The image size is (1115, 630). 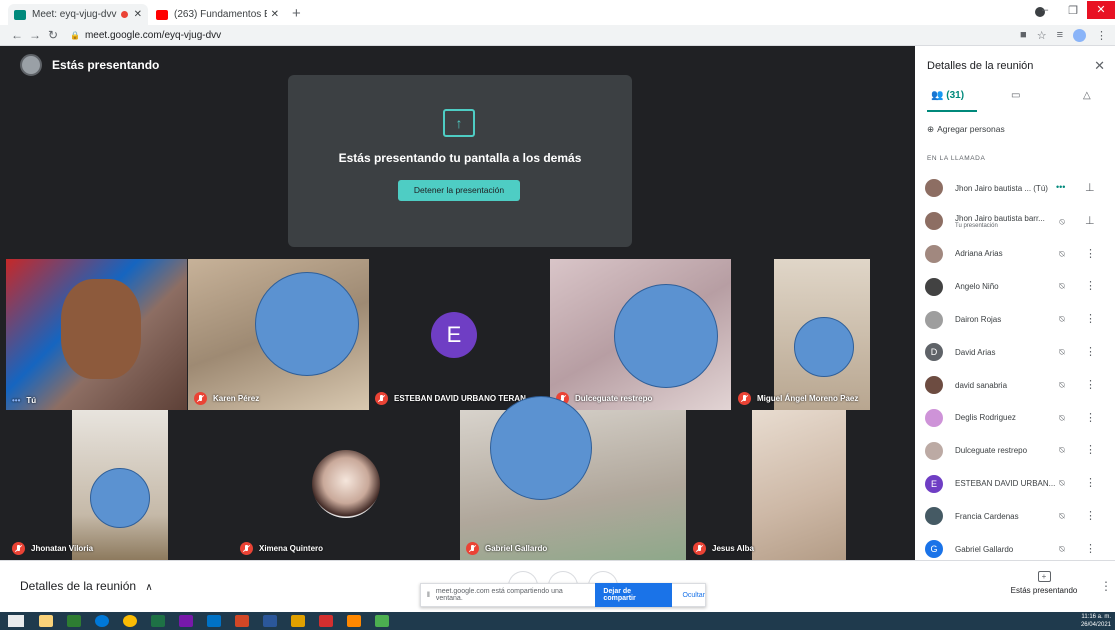 I want to click on active-tab-indicator, so click(x=952, y=111).